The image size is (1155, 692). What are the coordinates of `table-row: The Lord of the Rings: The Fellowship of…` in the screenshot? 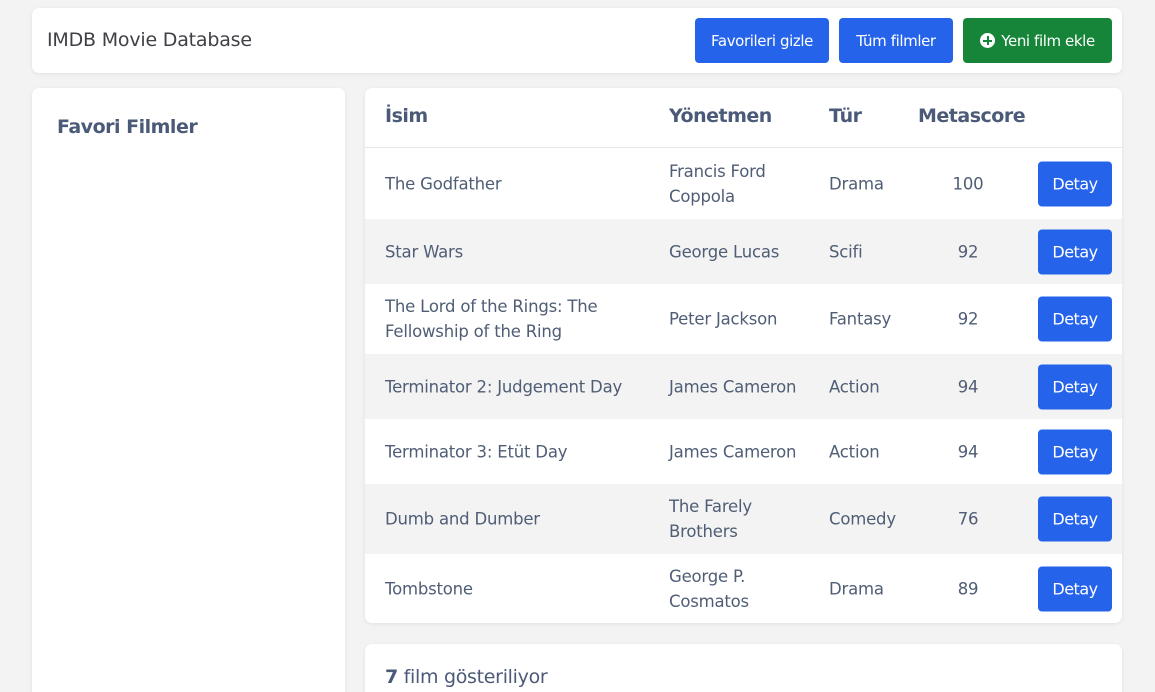 It's located at (743, 319).